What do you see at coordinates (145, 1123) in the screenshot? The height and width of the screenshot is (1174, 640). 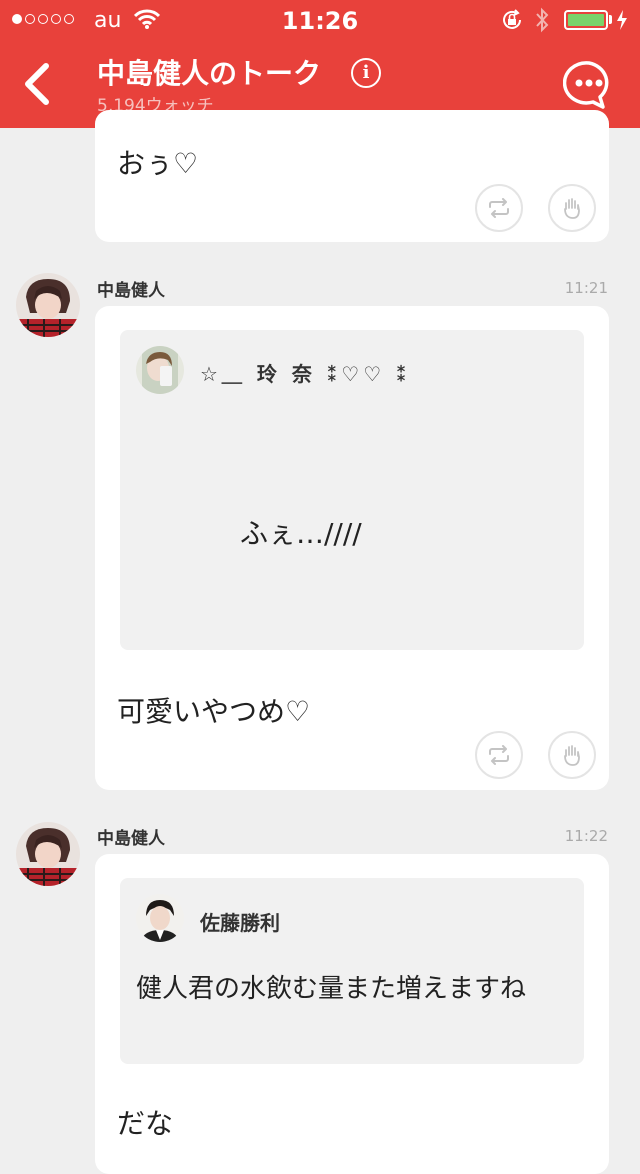 I see `message-text: だな` at bounding box center [145, 1123].